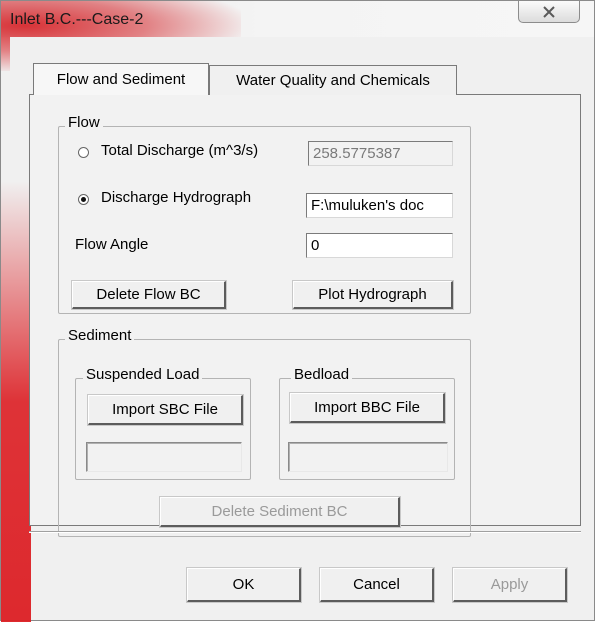 The width and height of the screenshot is (595, 622). I want to click on total-discharge-field: 258.5775387, so click(380, 153).